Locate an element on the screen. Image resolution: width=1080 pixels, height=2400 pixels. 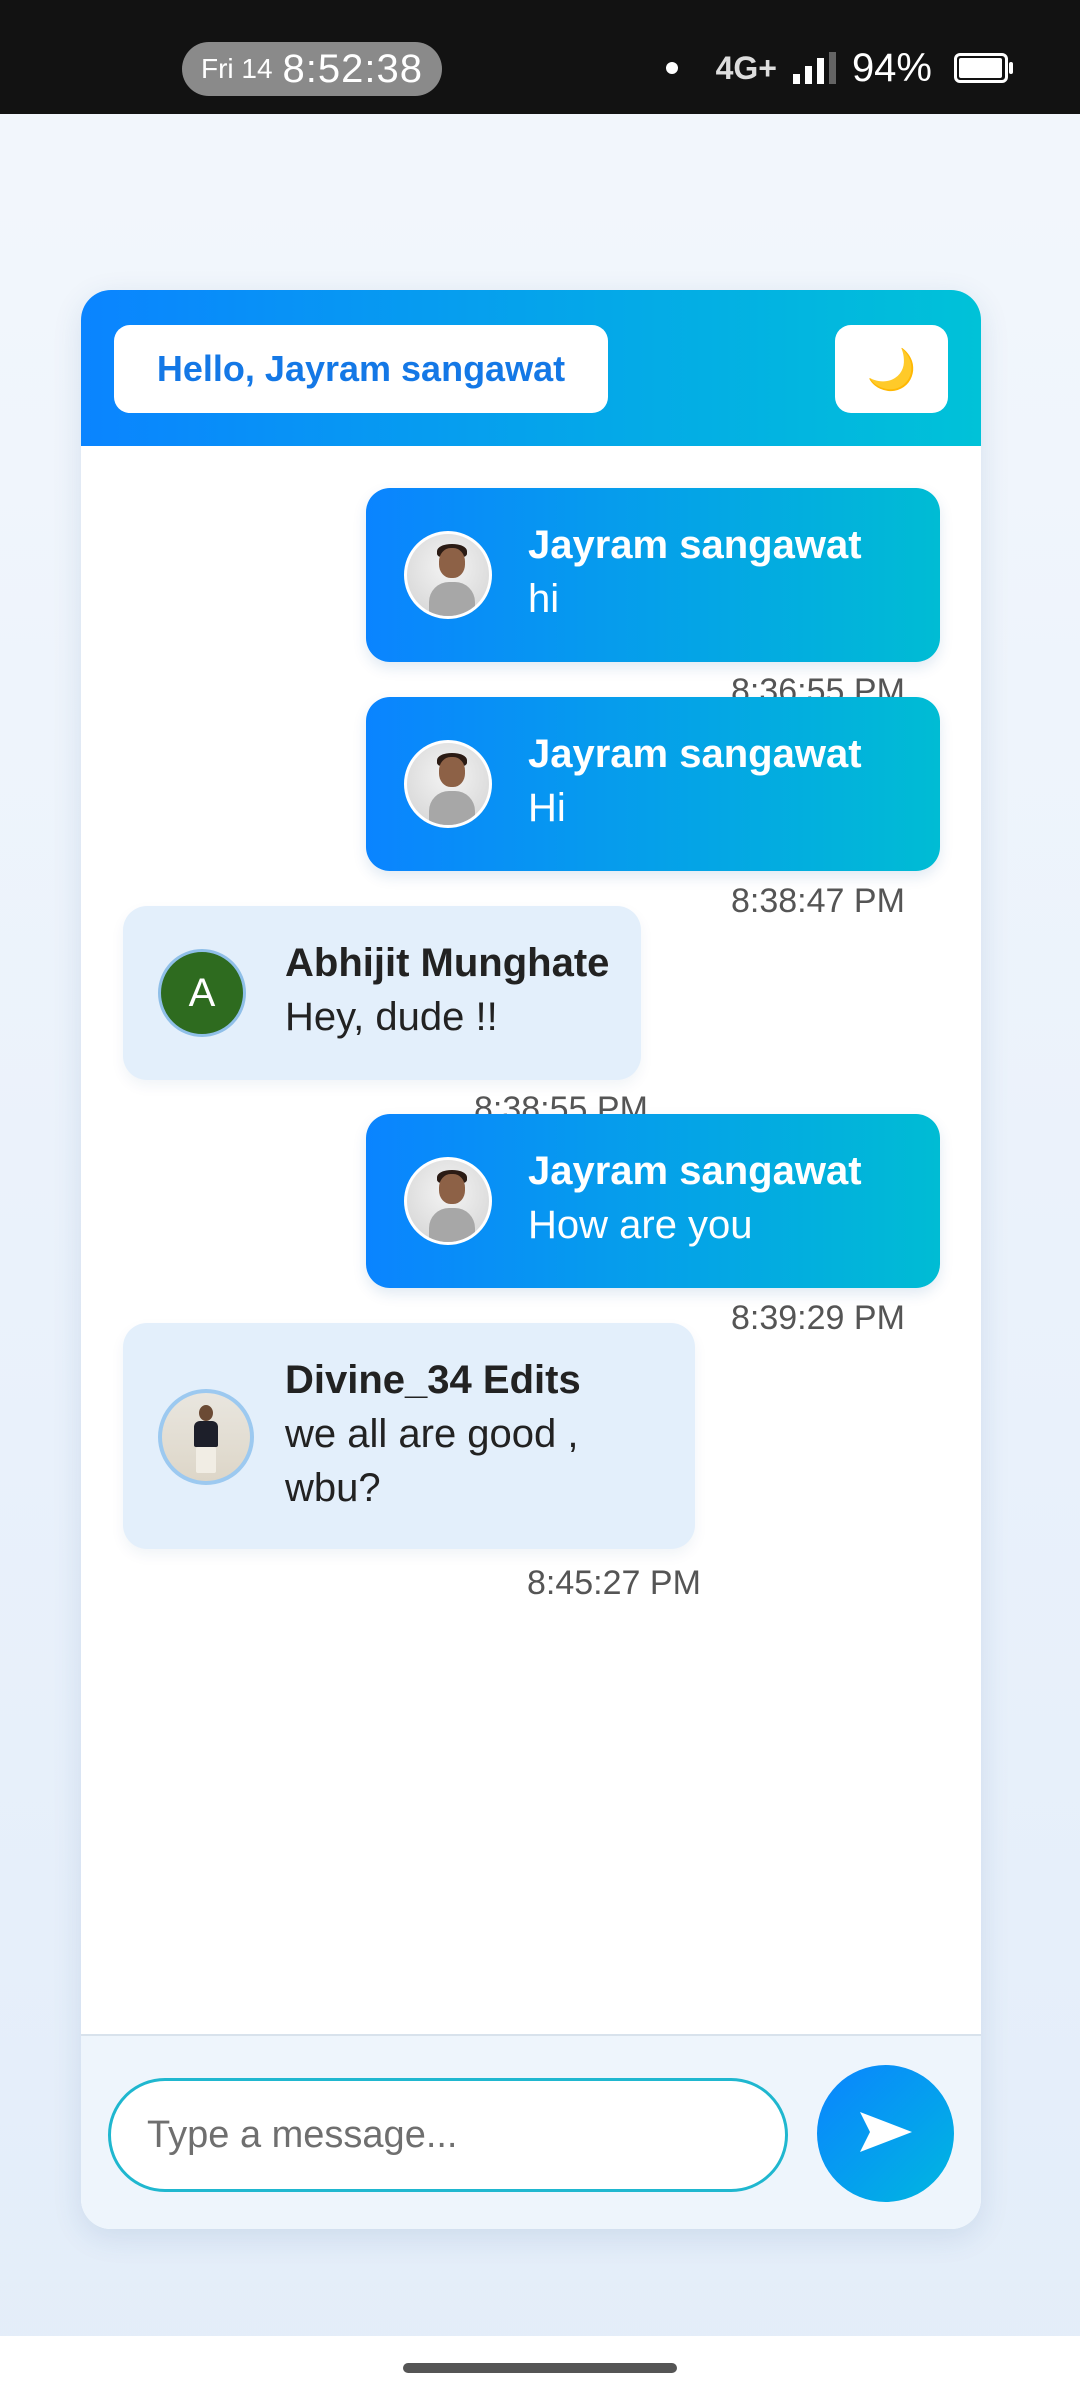
home-indicator is located at coordinates (540, 2368).